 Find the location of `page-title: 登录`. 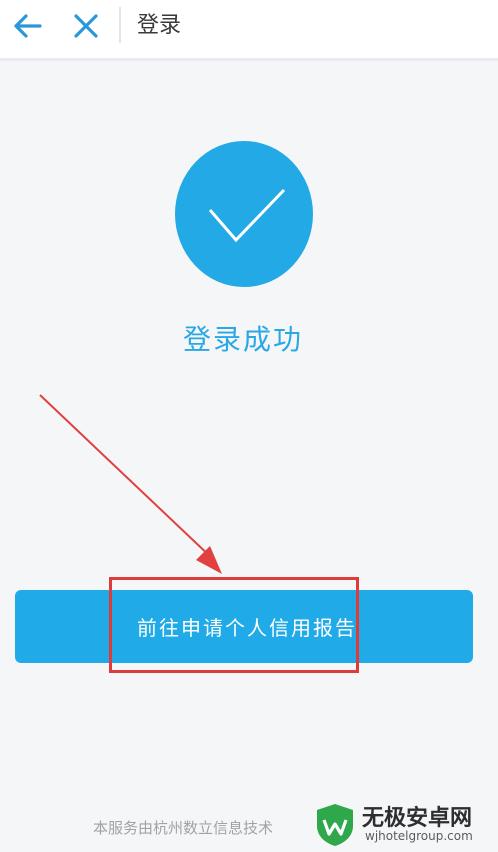

page-title: 登录 is located at coordinates (159, 25).